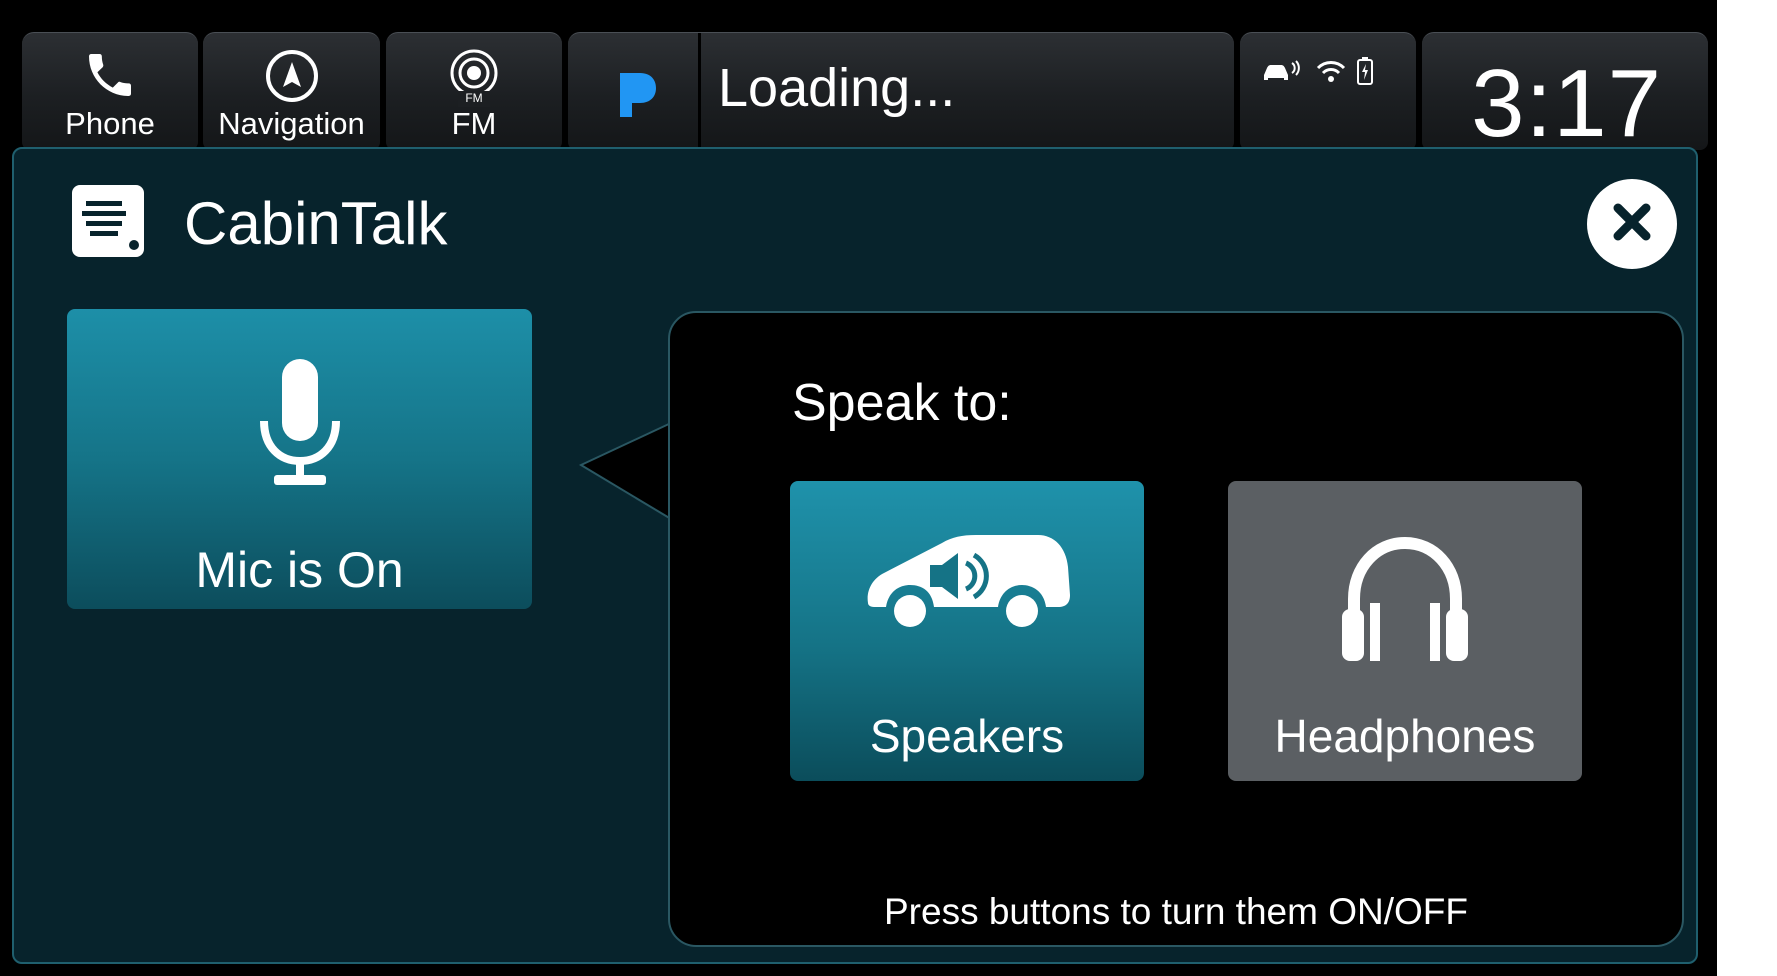 This screenshot has width=1777, height=976. I want to click on fm-icon-text: FM, so click(473, 98).